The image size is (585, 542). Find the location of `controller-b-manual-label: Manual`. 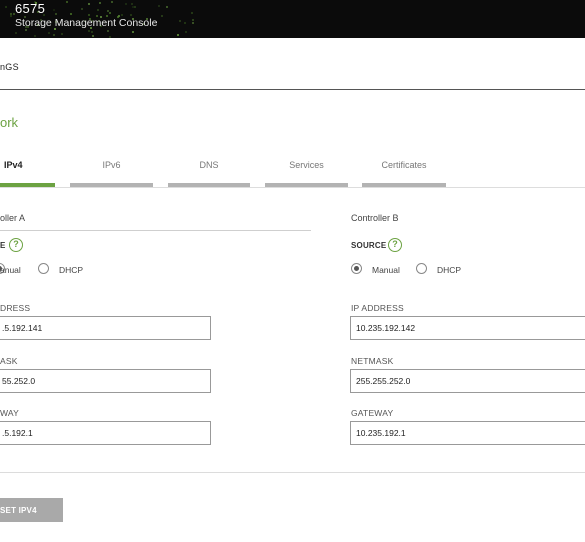

controller-b-manual-label: Manual is located at coordinates (386, 270).